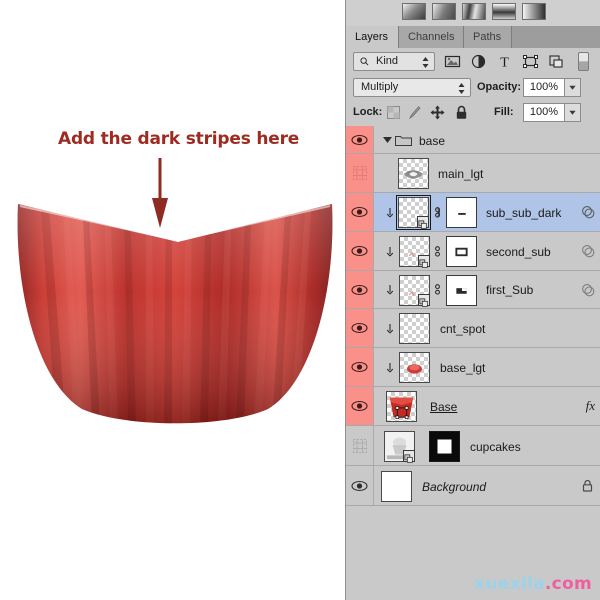 The width and height of the screenshot is (600, 600). I want to click on layer-row-base-group: base, so click(473, 140).